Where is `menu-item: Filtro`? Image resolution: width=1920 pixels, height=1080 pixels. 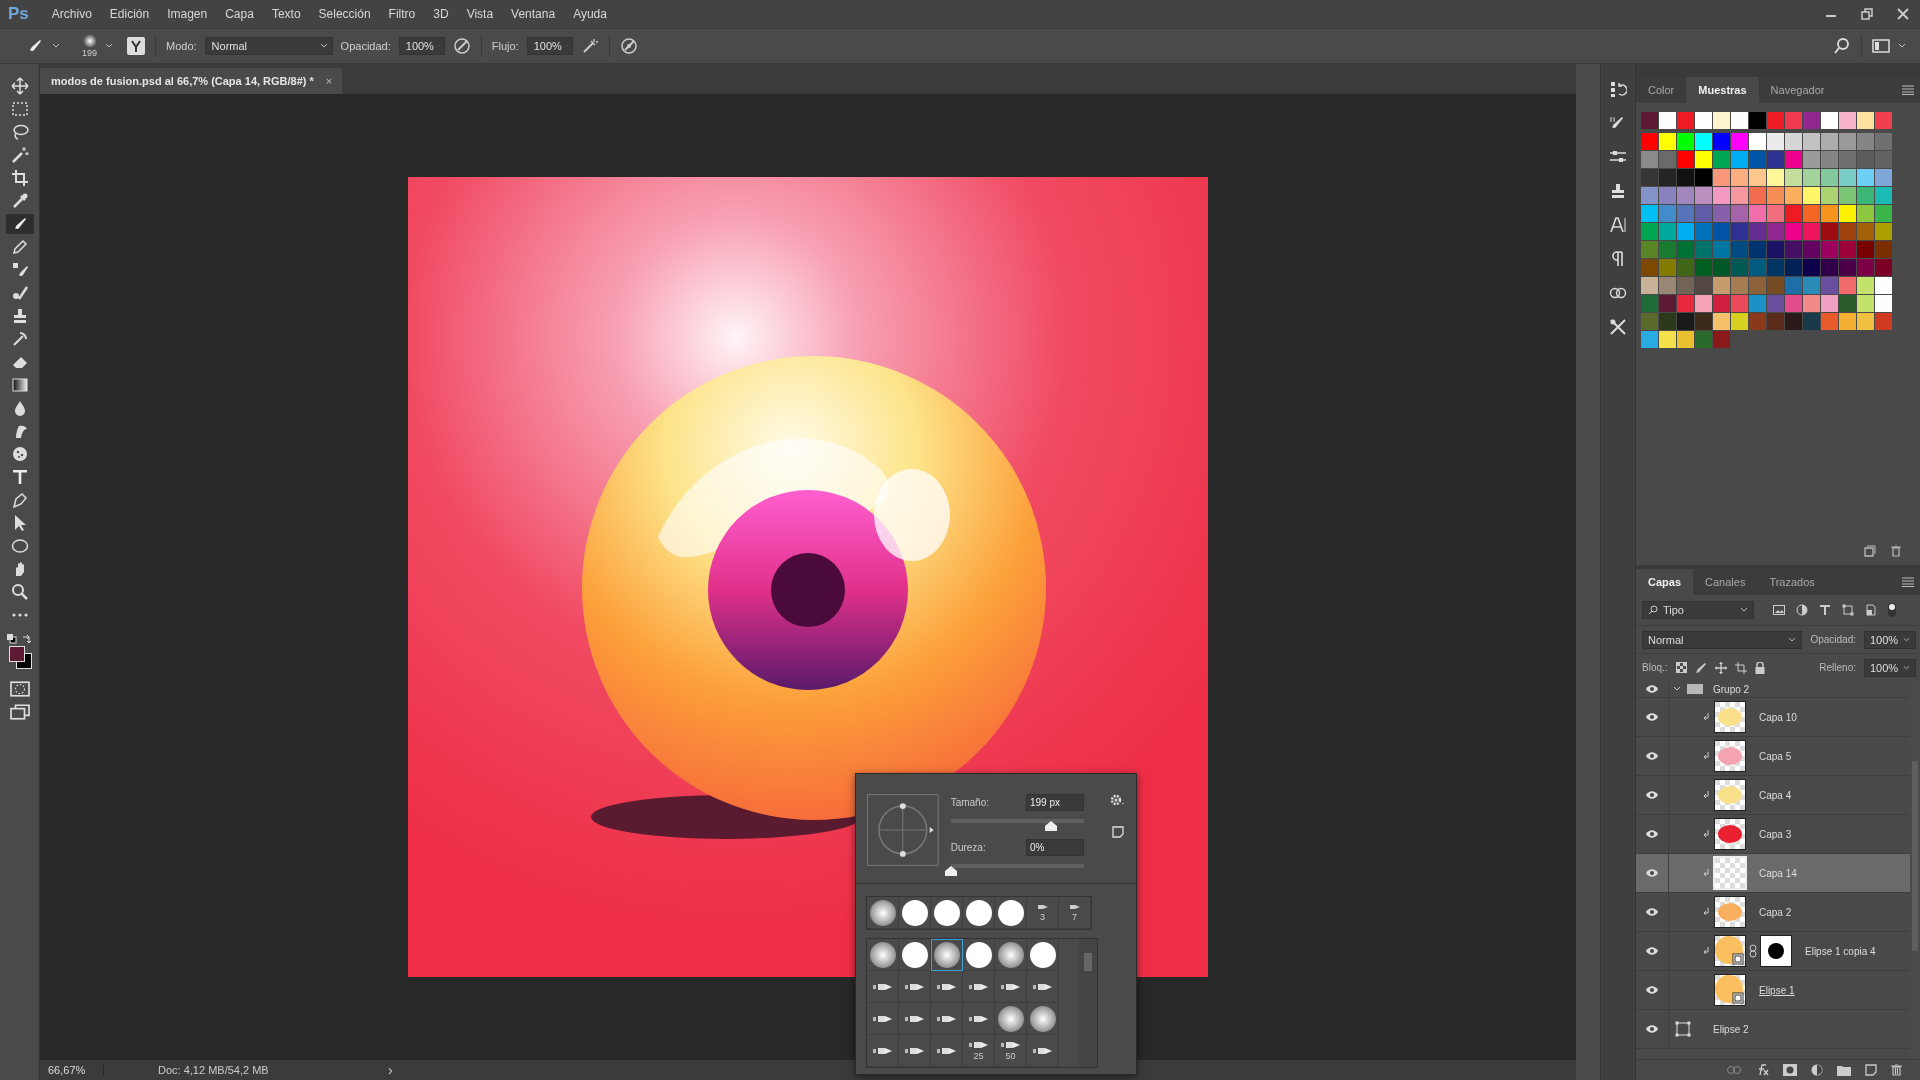
menu-item: Filtro is located at coordinates (402, 14).